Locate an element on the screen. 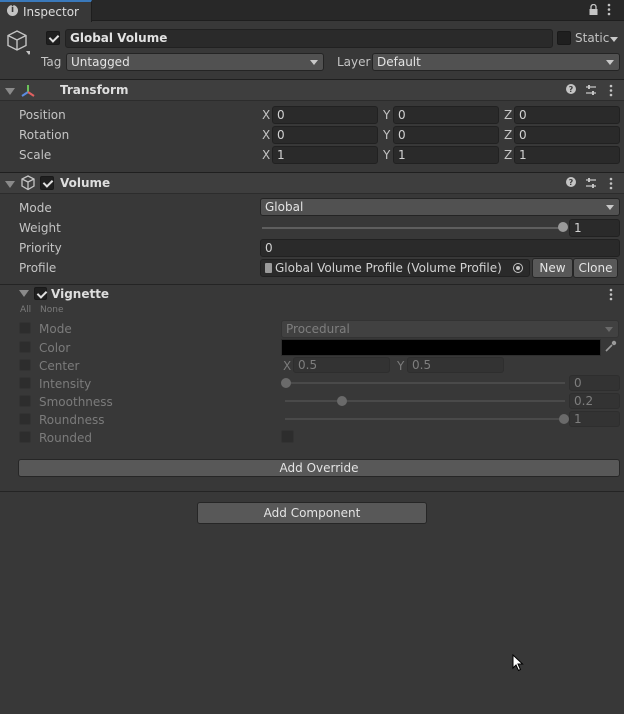  vignette-mode-label: Mode is located at coordinates (55, 329).